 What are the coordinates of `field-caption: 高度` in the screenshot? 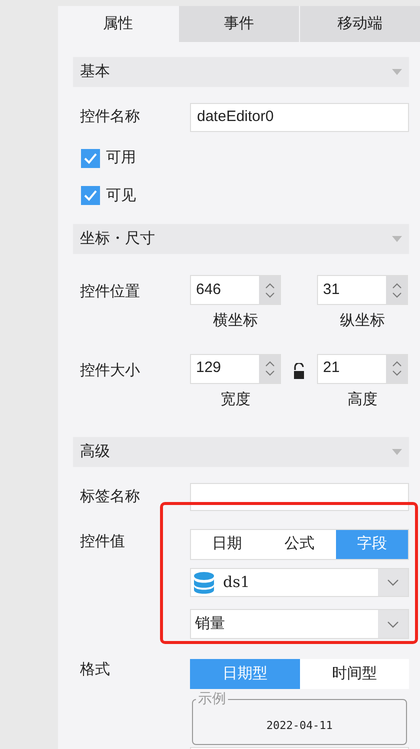 It's located at (363, 400).